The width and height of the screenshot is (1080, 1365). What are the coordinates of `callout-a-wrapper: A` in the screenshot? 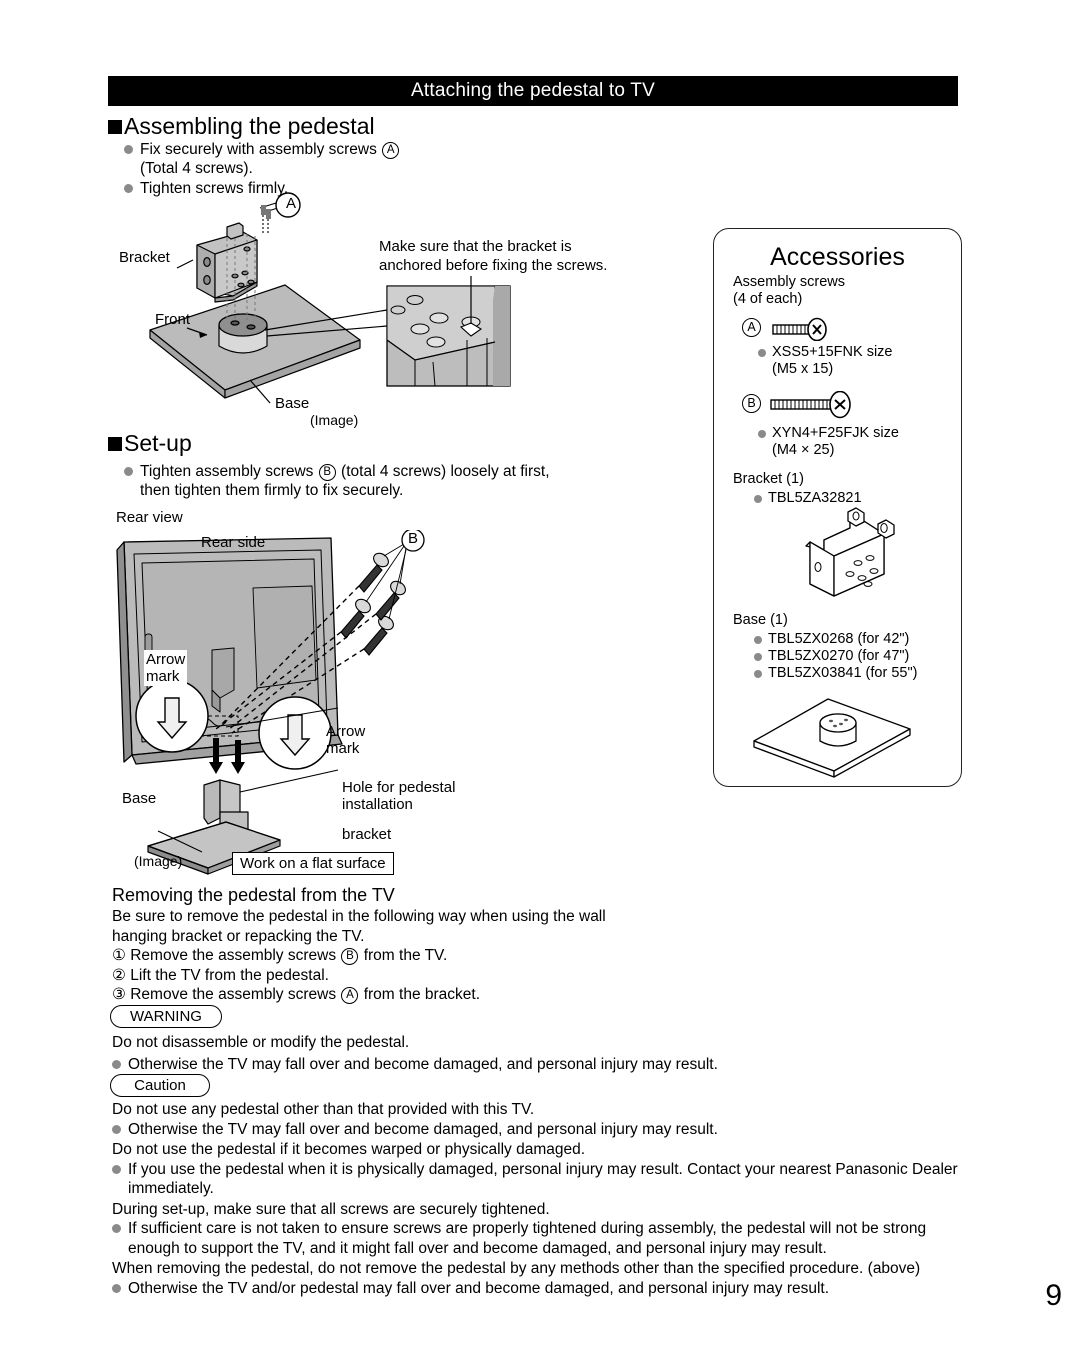 It's located at (291, 203).